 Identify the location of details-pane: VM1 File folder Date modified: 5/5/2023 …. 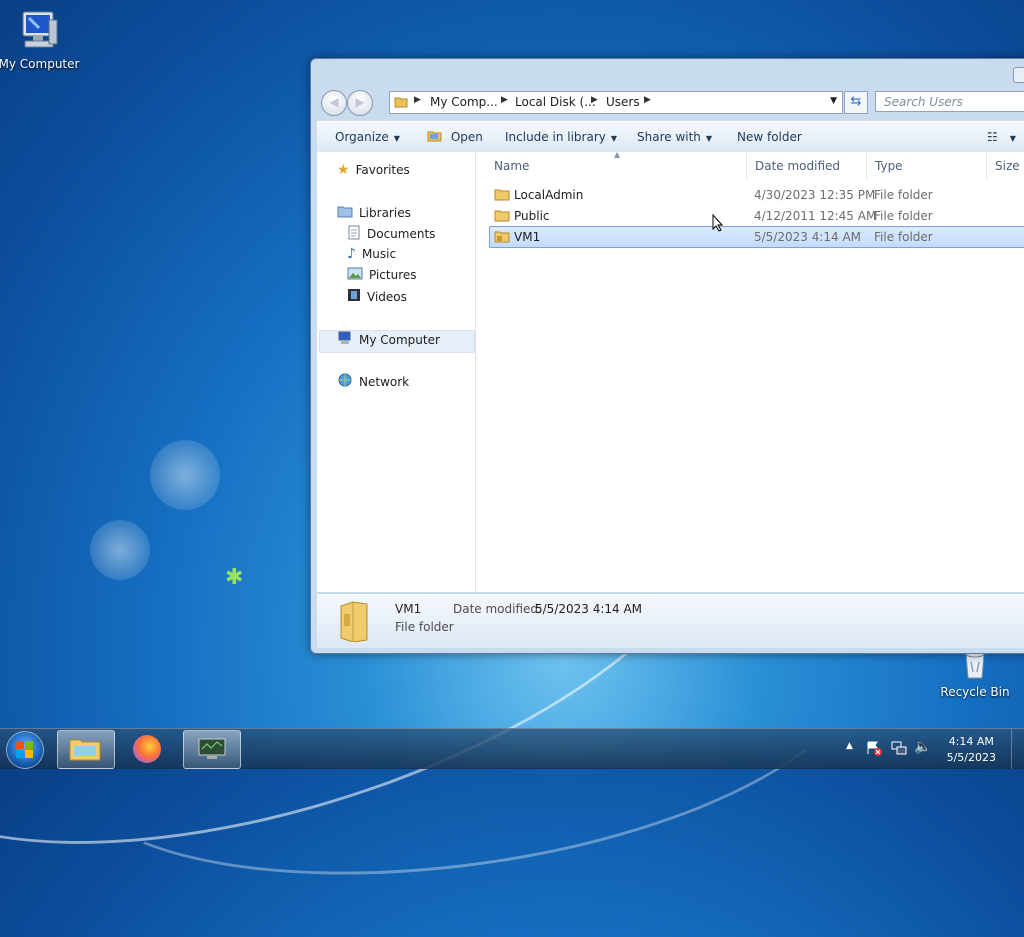
(670, 620).